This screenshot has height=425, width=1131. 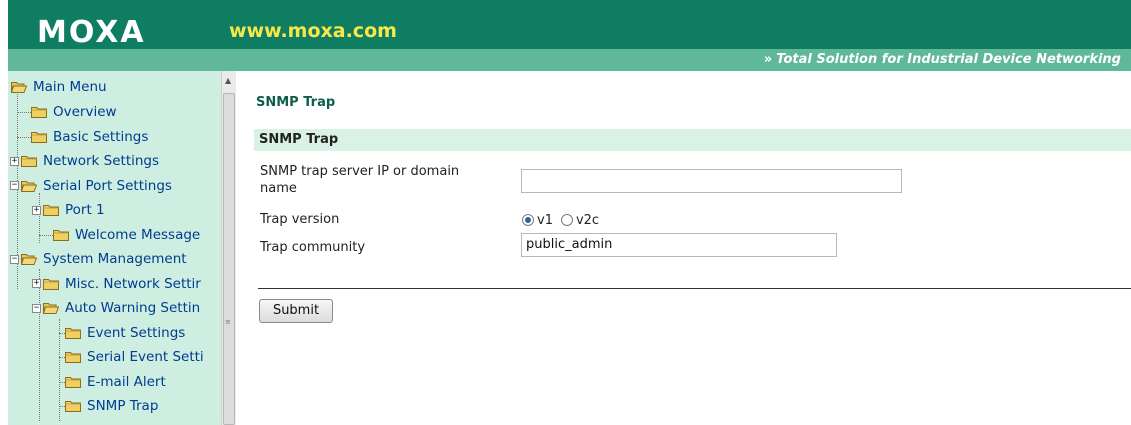 What do you see at coordinates (296, 102) in the screenshot?
I see `page-title: SNMP Trap` at bounding box center [296, 102].